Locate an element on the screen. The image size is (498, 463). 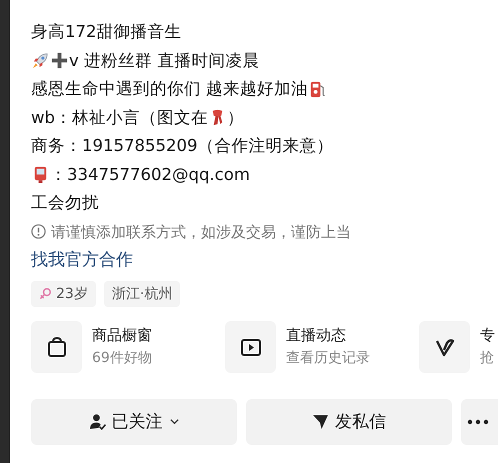
female-icon is located at coordinates (45, 293).